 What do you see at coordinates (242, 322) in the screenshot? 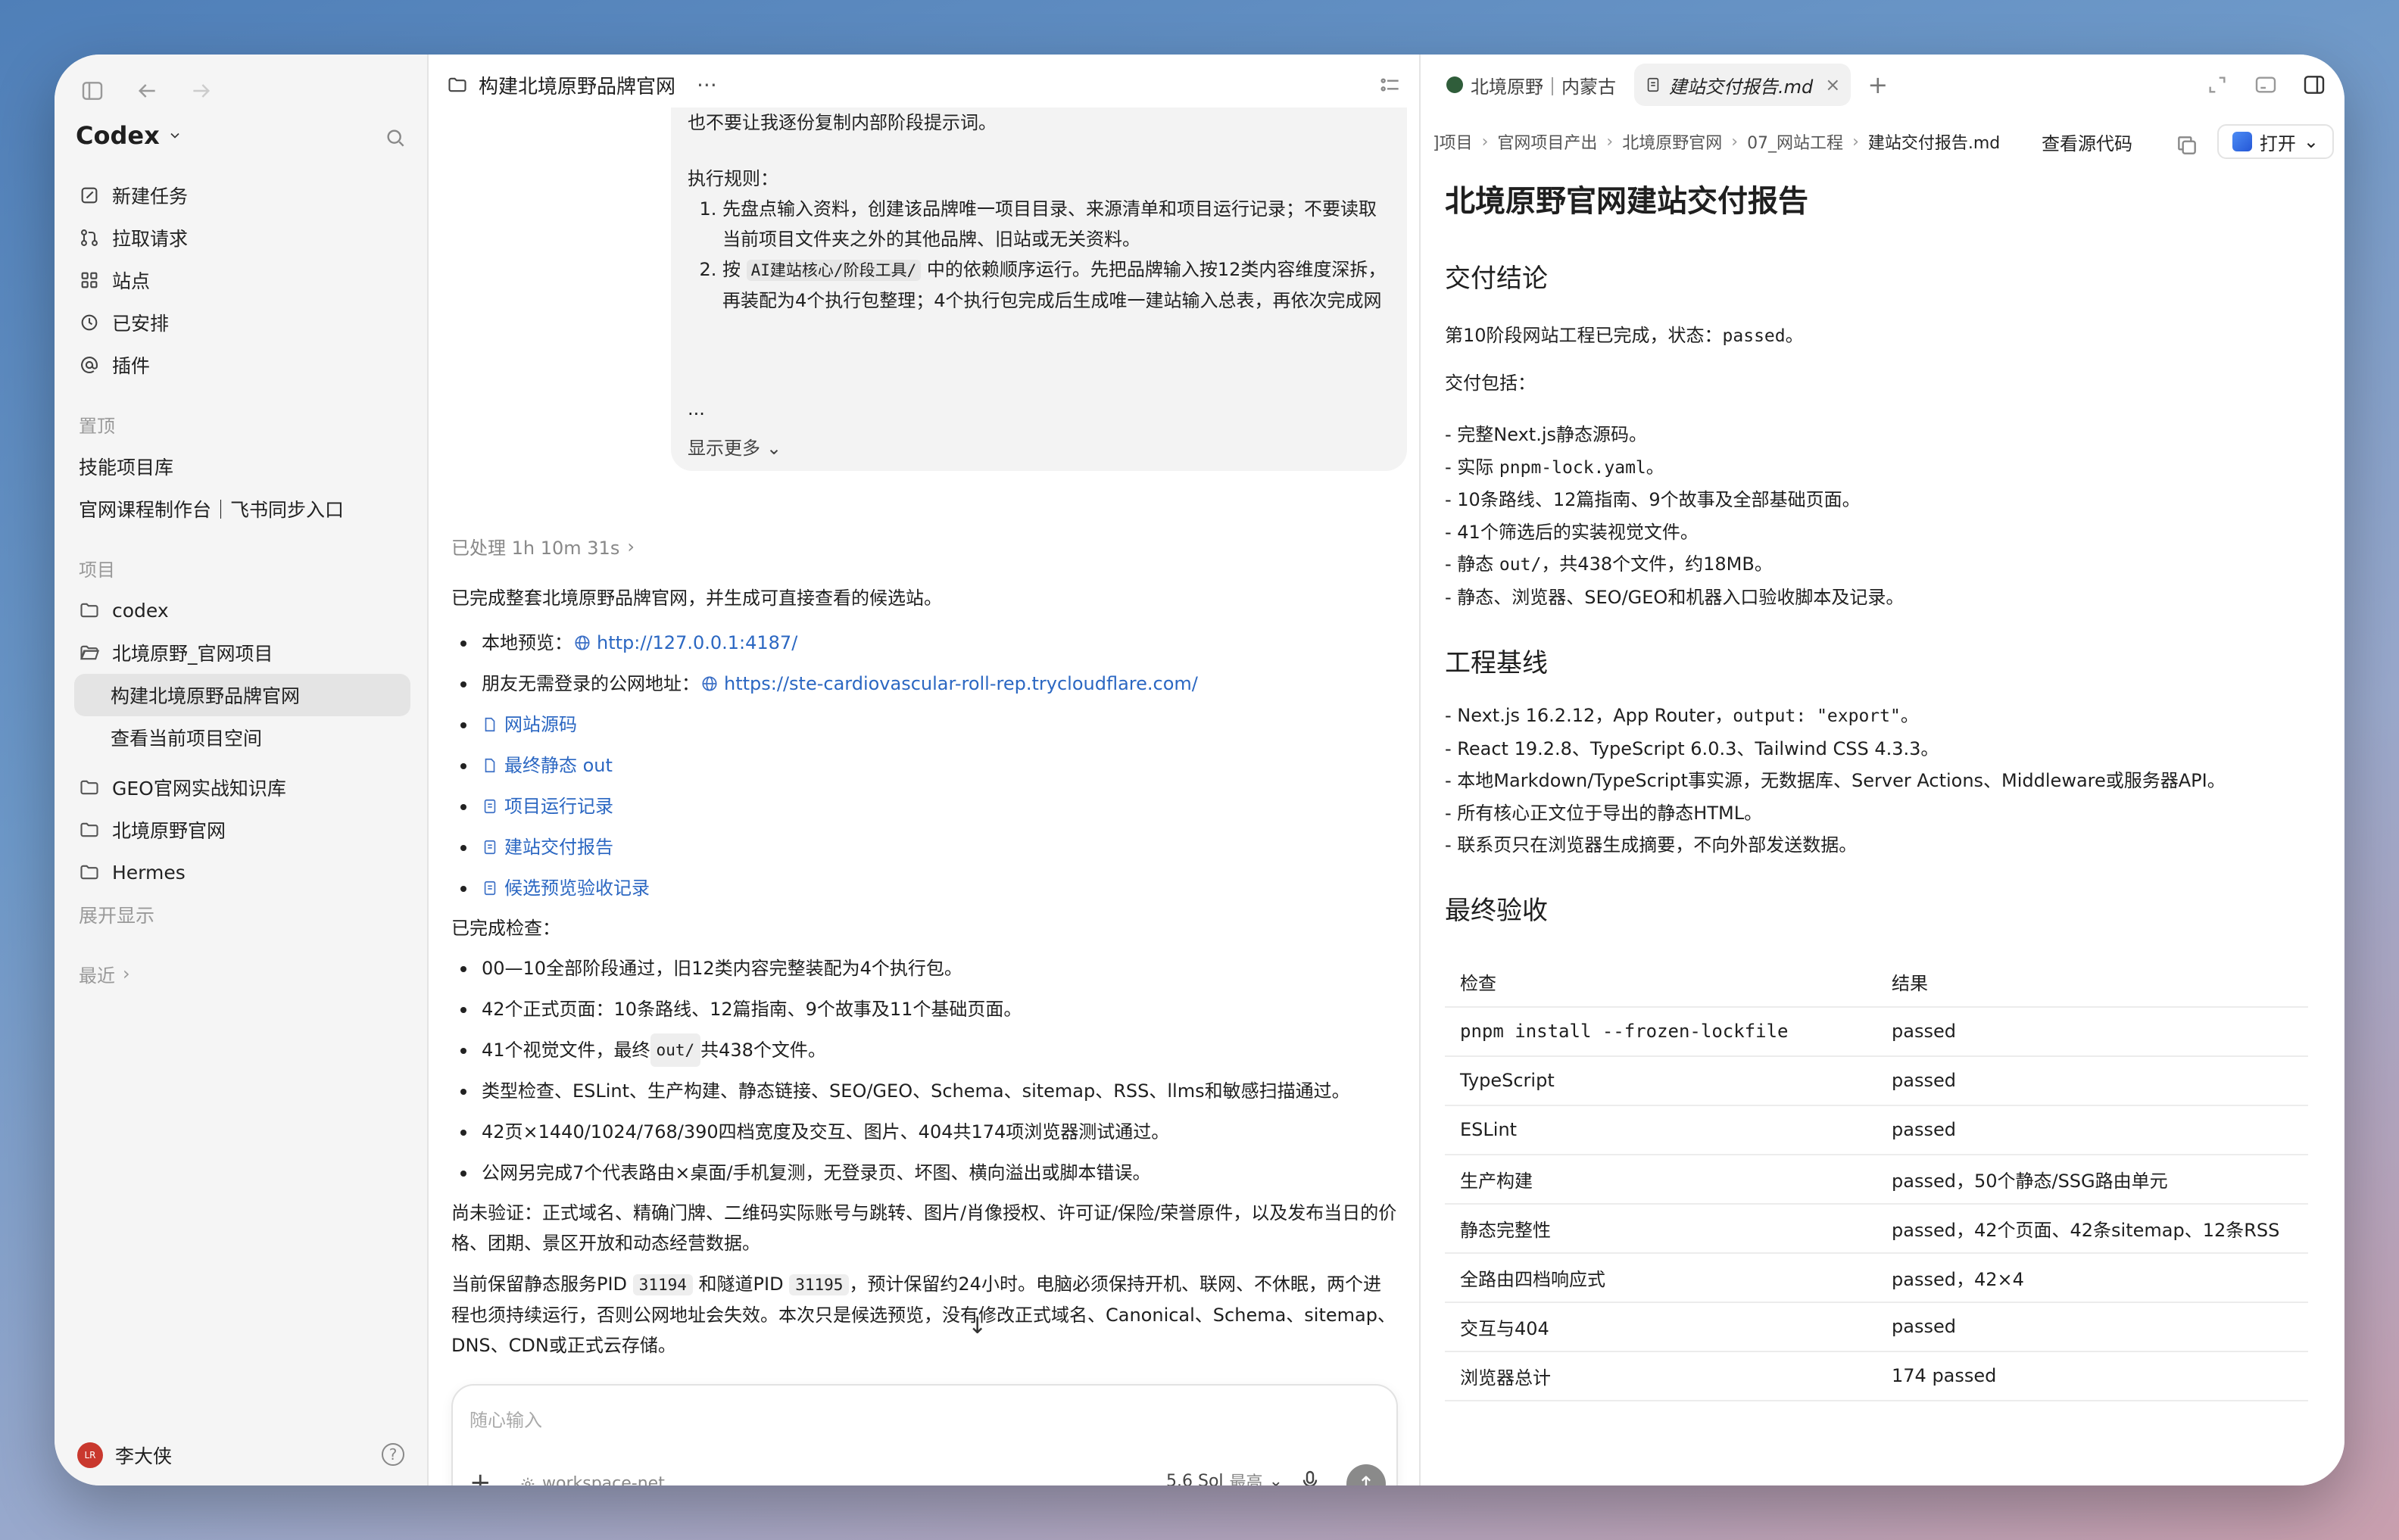
I see `nav-scheduled: 已安排` at bounding box center [242, 322].